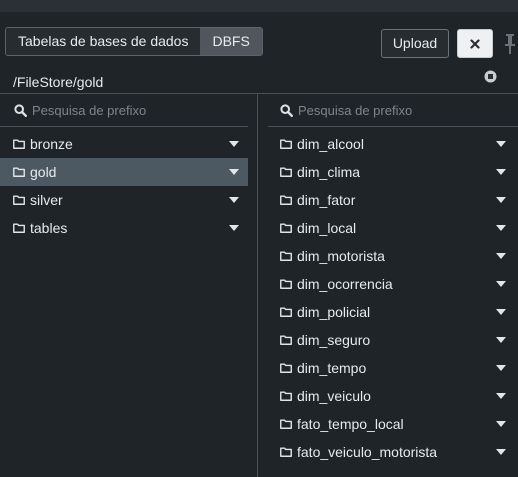 This screenshot has width=518, height=477. Describe the element at coordinates (334, 396) in the screenshot. I see `folder-label: dim_veiculo` at that location.